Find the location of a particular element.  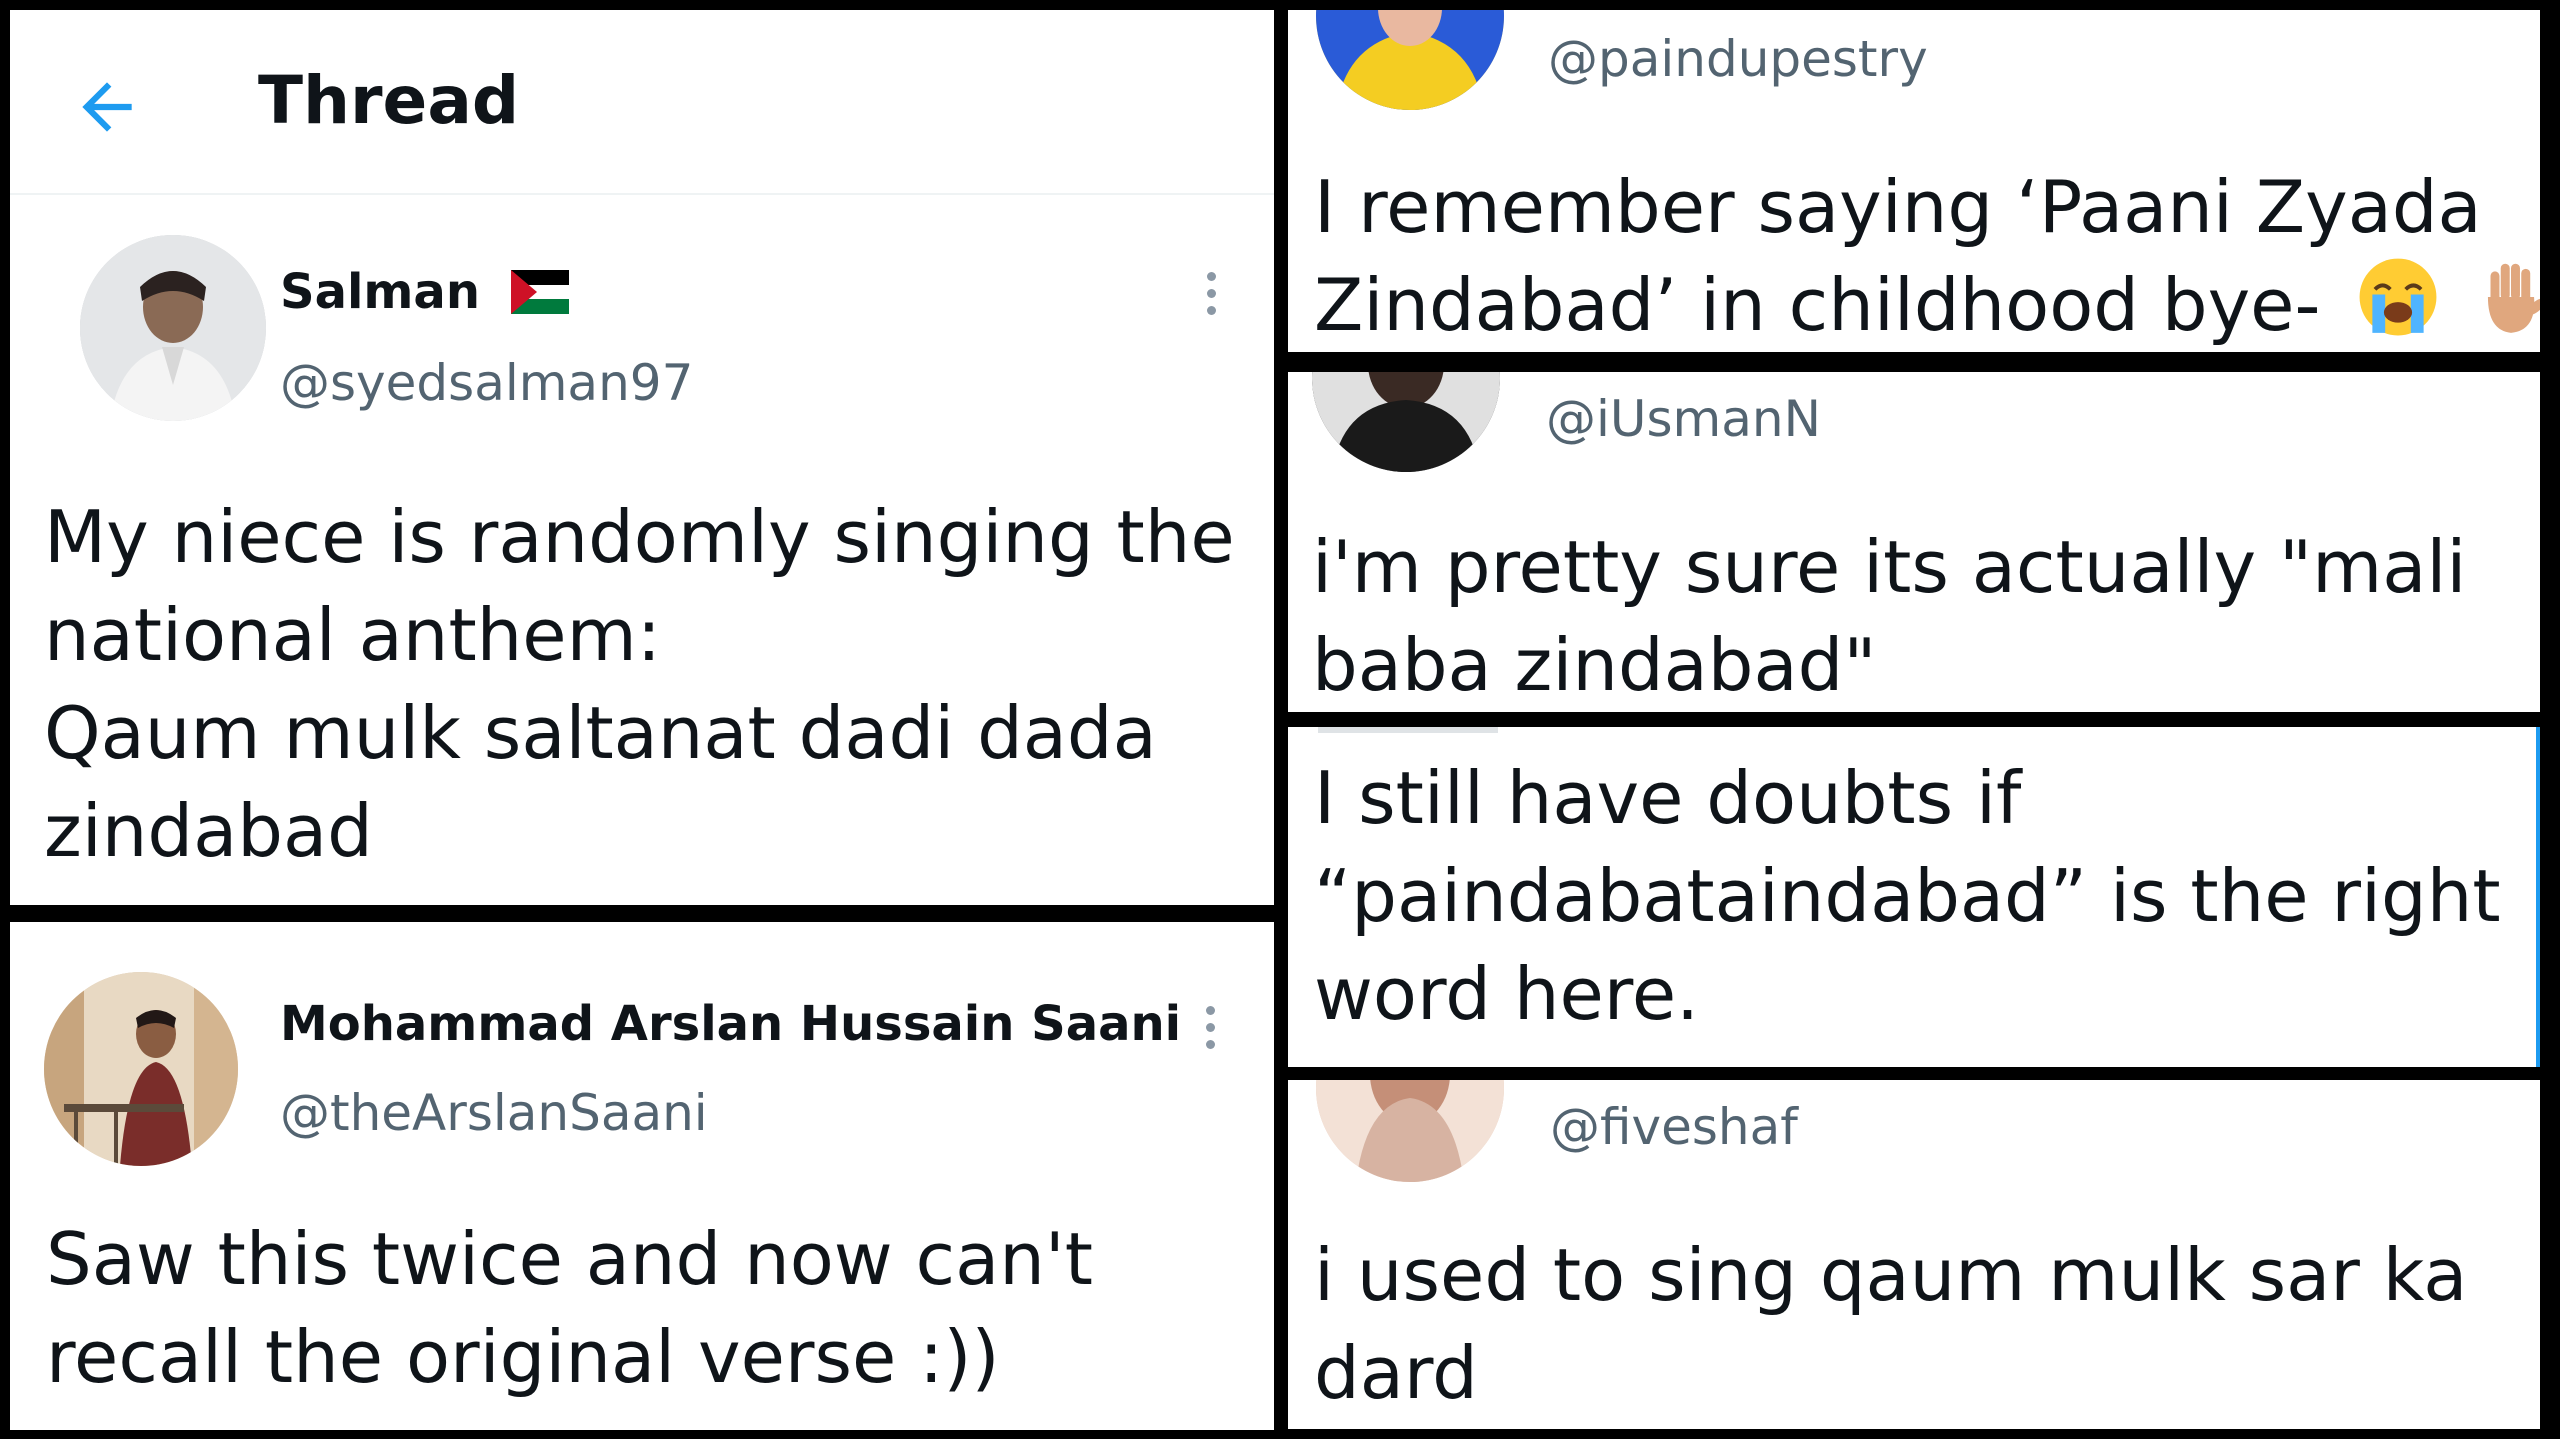

author-handle: @fiveshaf is located at coordinates (1674, 1127).